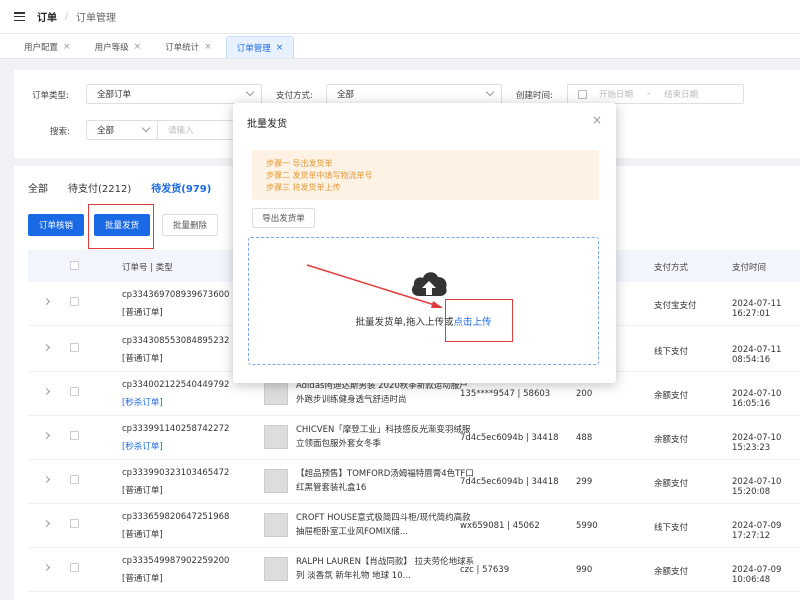  I want to click on select-all-checkbox, so click(74, 265).